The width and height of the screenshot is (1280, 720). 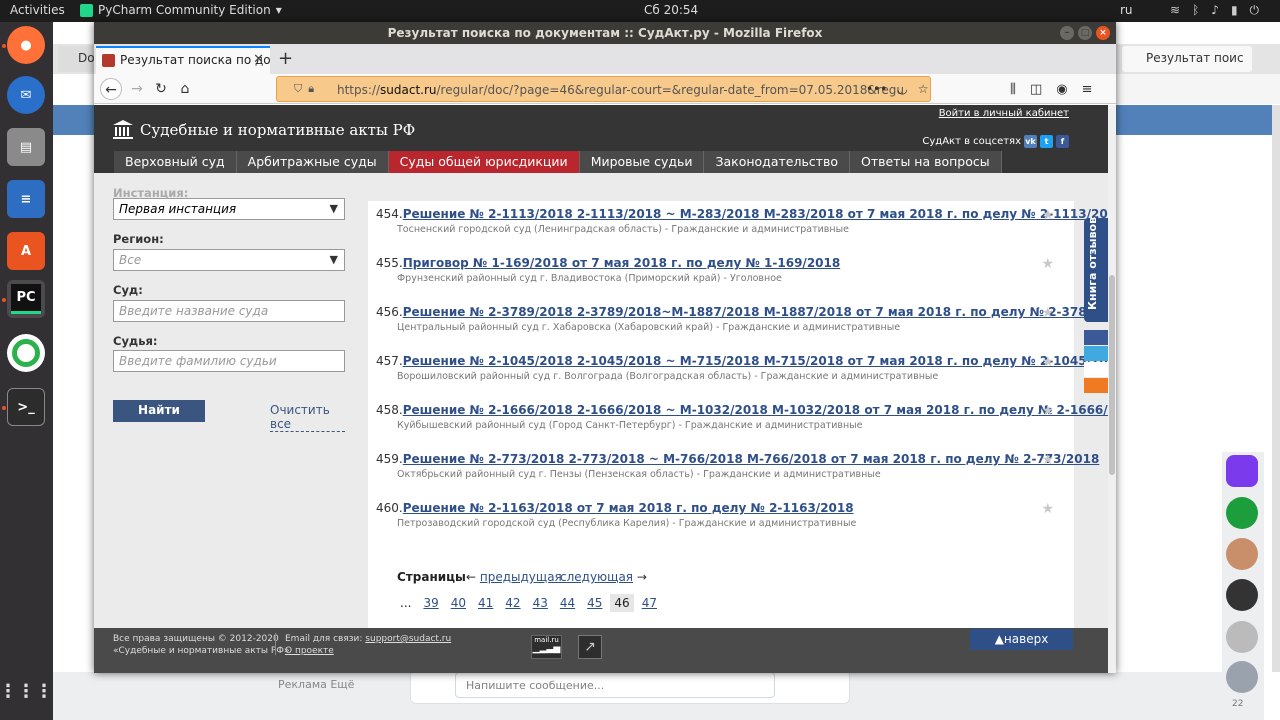 I want to click on menu-item-magistrates: Мировые судьи, so click(x=642, y=162).